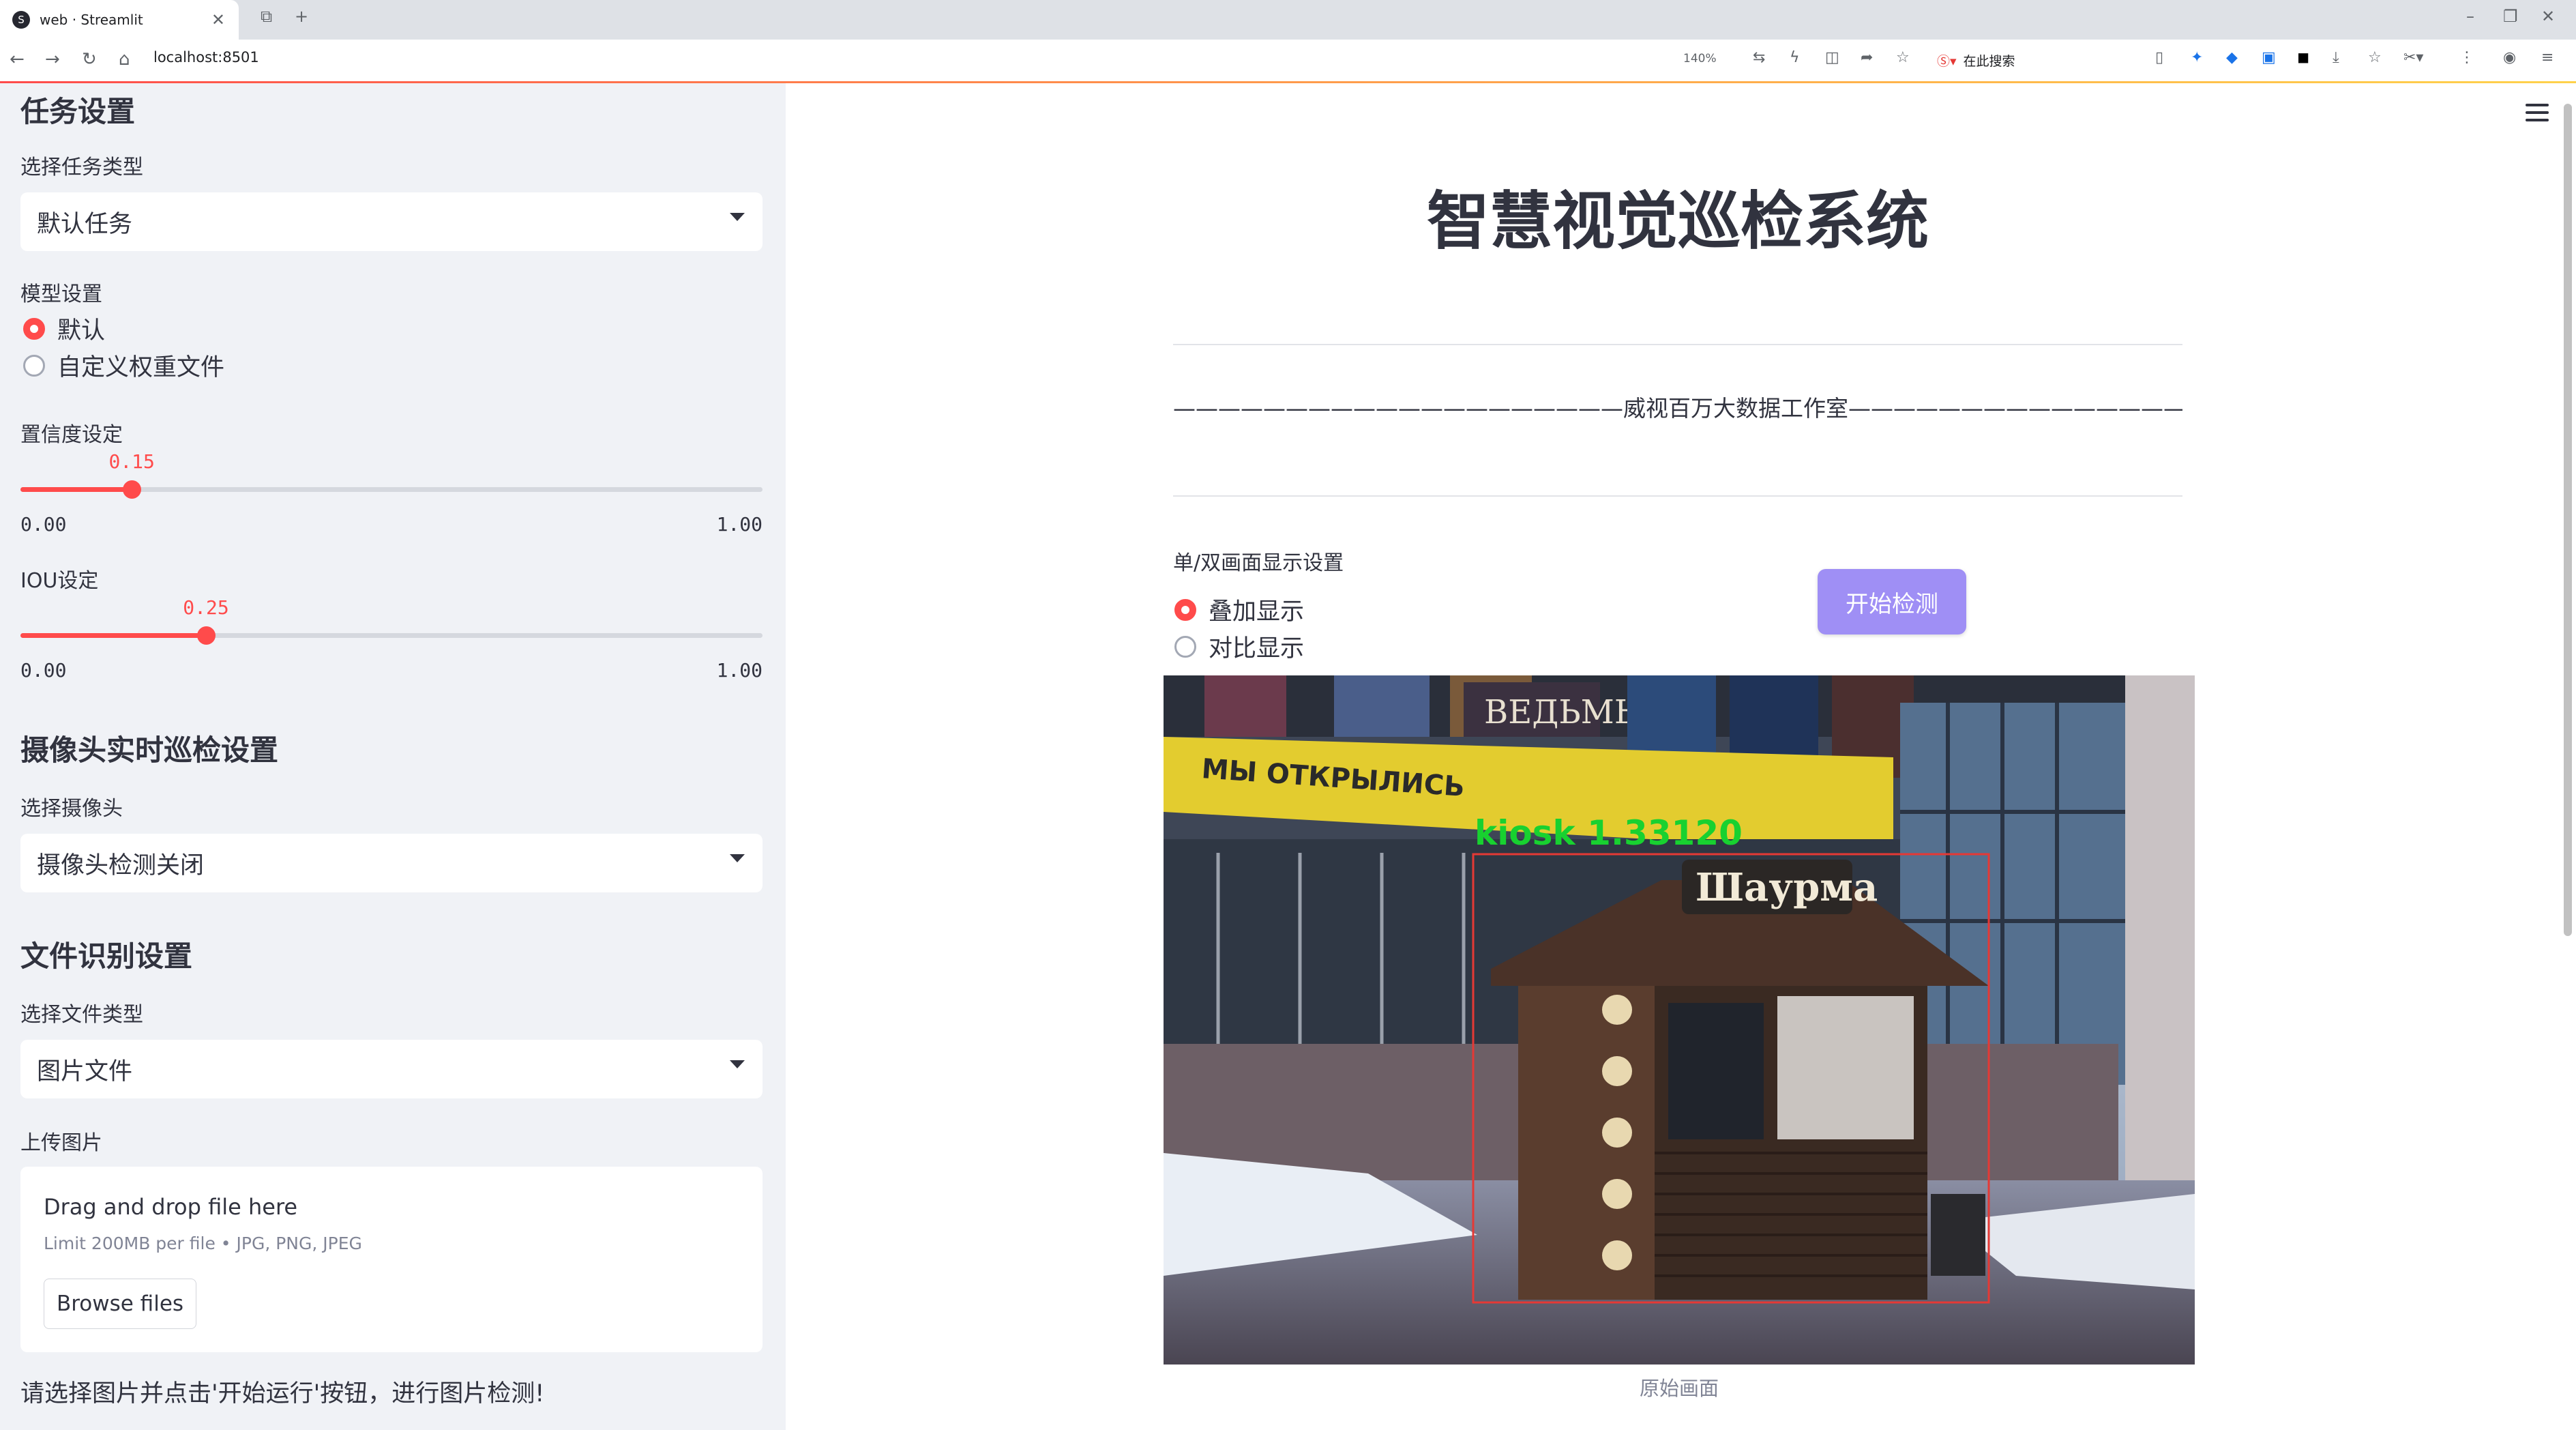 This screenshot has height=1430, width=2576. Describe the element at coordinates (81, 1015) in the screenshot. I see `file-type-label: 选择文件类型` at that location.